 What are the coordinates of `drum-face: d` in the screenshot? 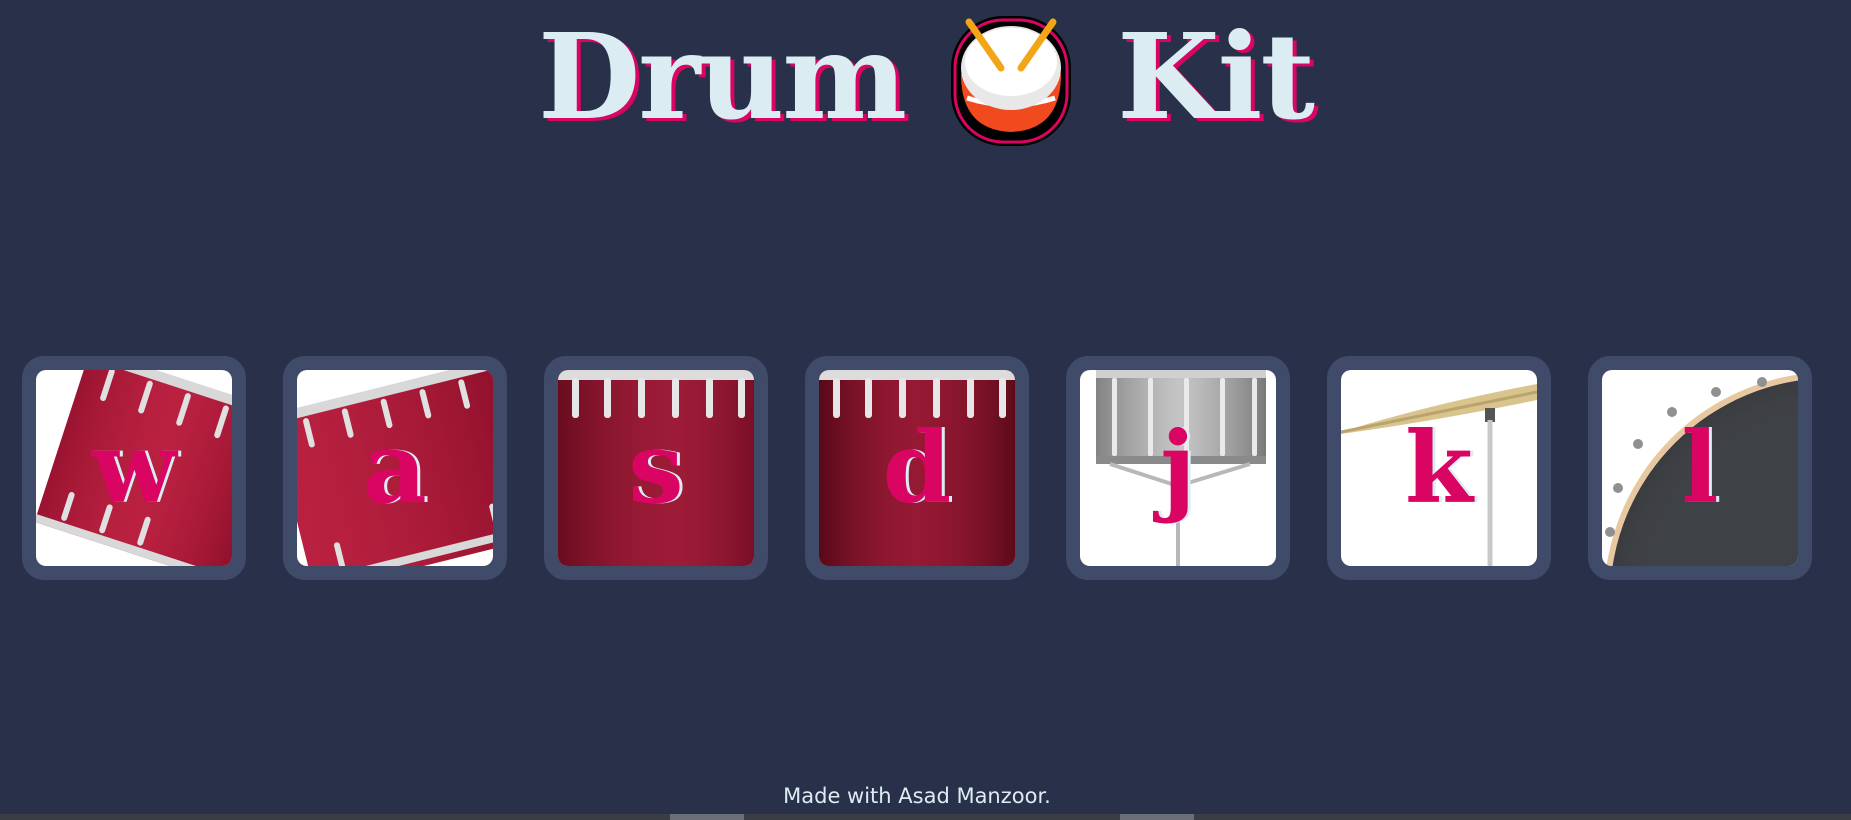 It's located at (917, 468).